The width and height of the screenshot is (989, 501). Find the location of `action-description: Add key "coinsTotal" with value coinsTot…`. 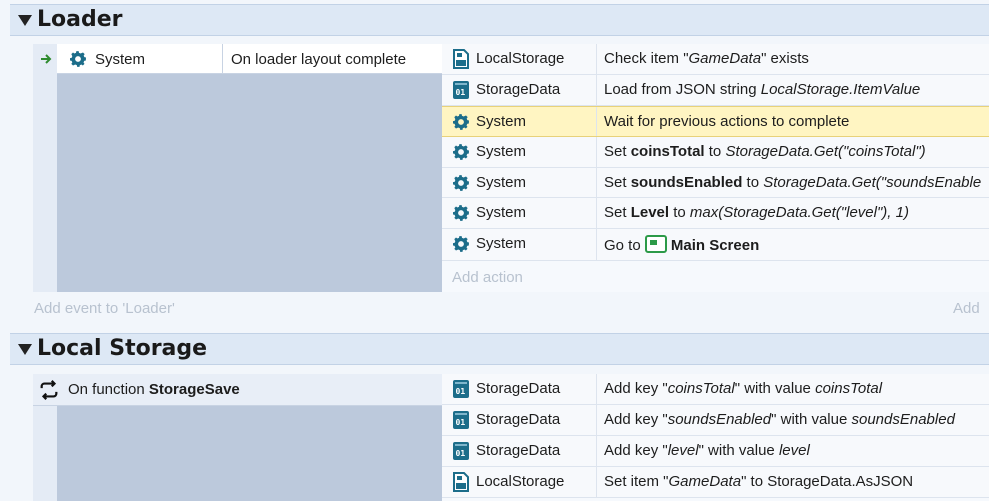

action-description: Add key "coinsTotal" with value coinsTot… is located at coordinates (743, 388).